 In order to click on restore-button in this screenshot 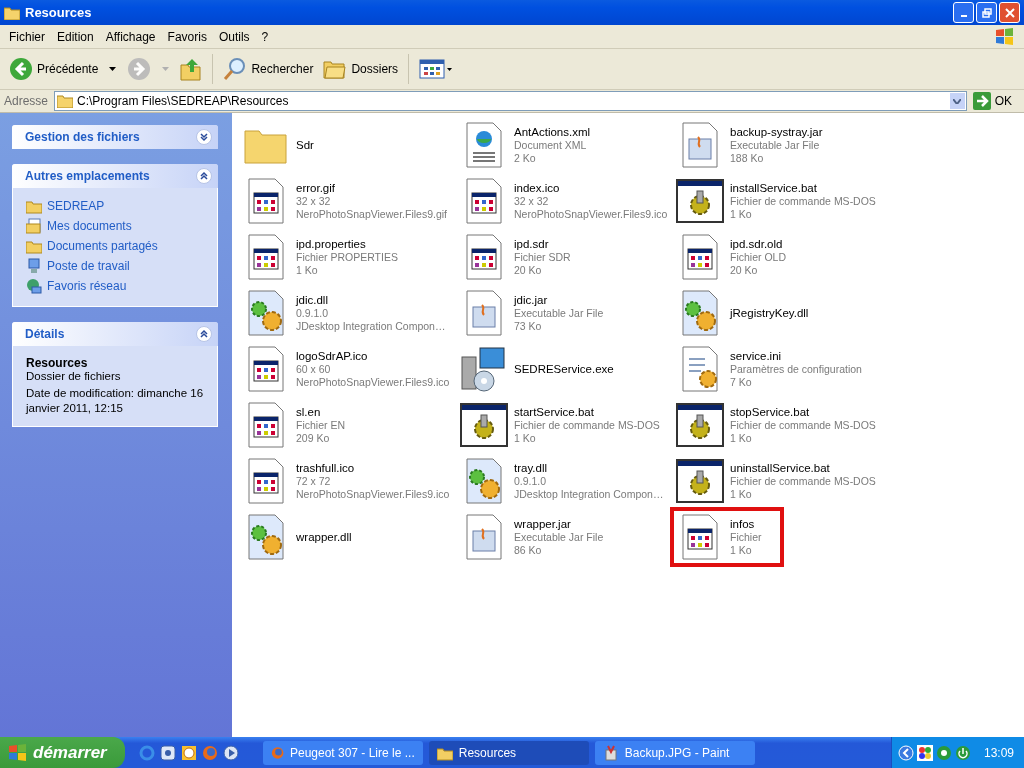, I will do `click(986, 12)`.